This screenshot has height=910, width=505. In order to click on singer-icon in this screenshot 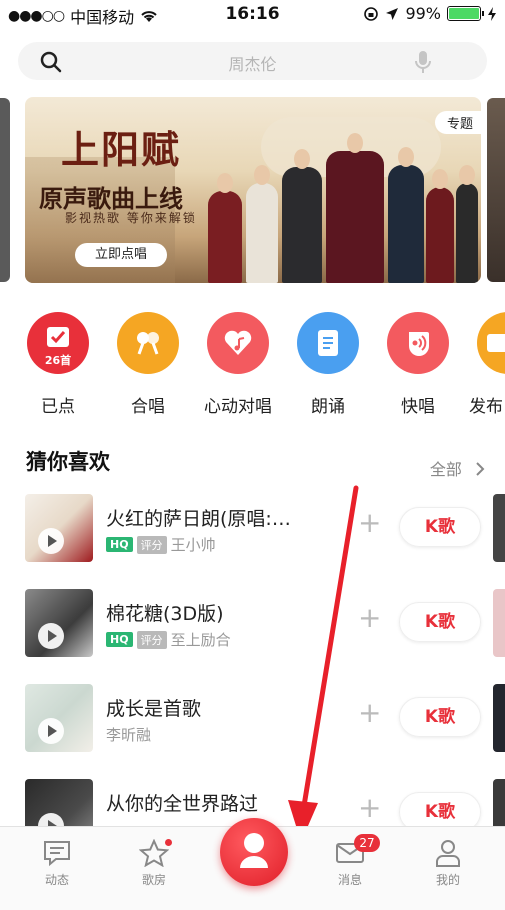, I will do `click(254, 850)`.